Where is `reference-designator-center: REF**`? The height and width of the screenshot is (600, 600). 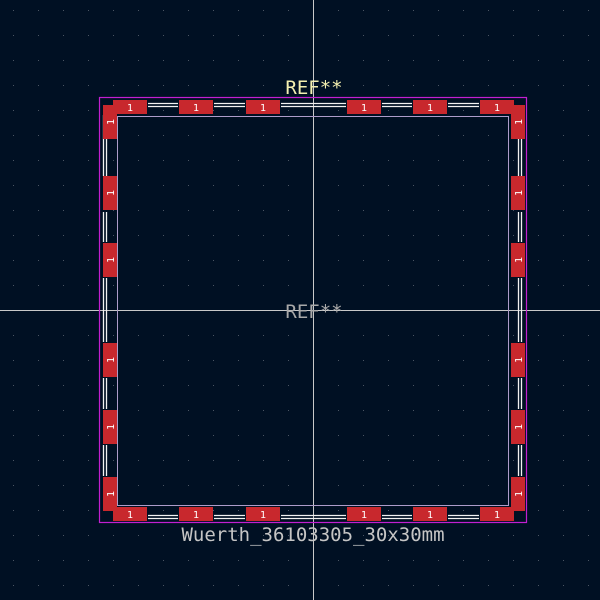
reference-designator-center: REF** is located at coordinates (313, 312).